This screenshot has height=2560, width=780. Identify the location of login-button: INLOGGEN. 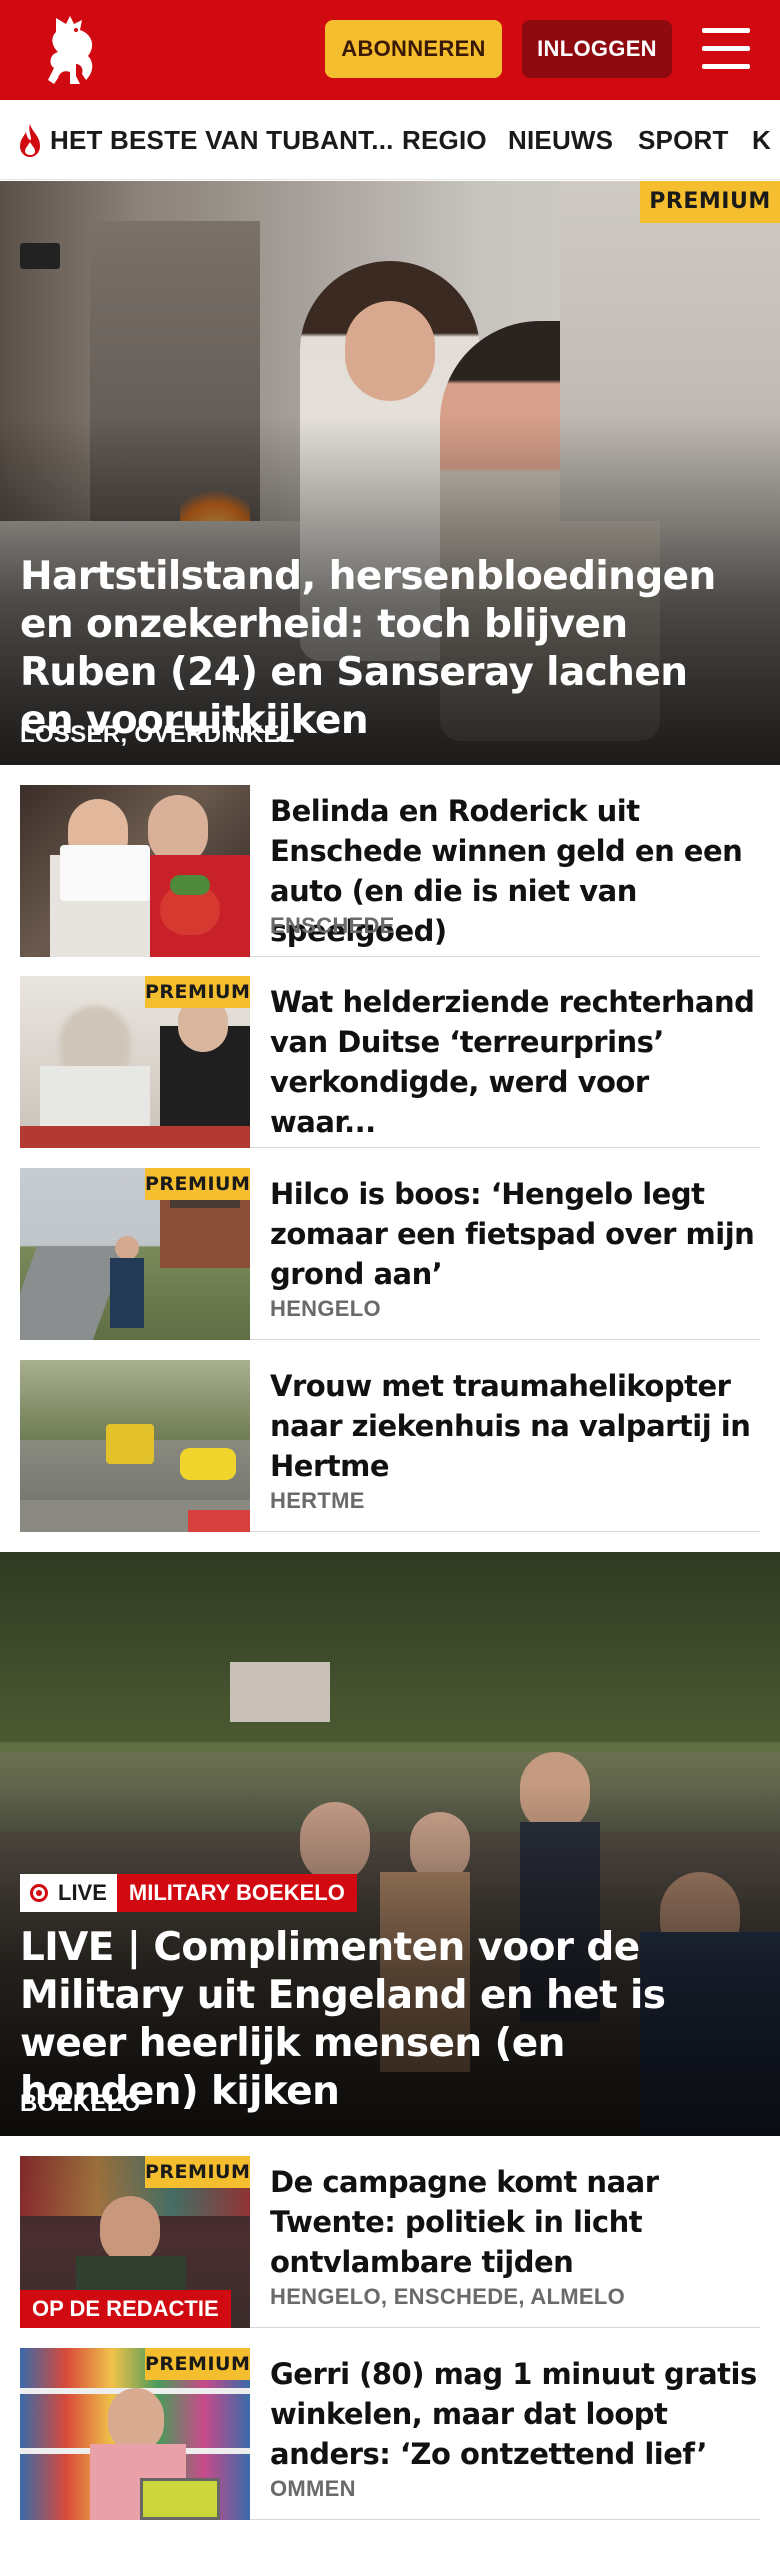
(597, 49).